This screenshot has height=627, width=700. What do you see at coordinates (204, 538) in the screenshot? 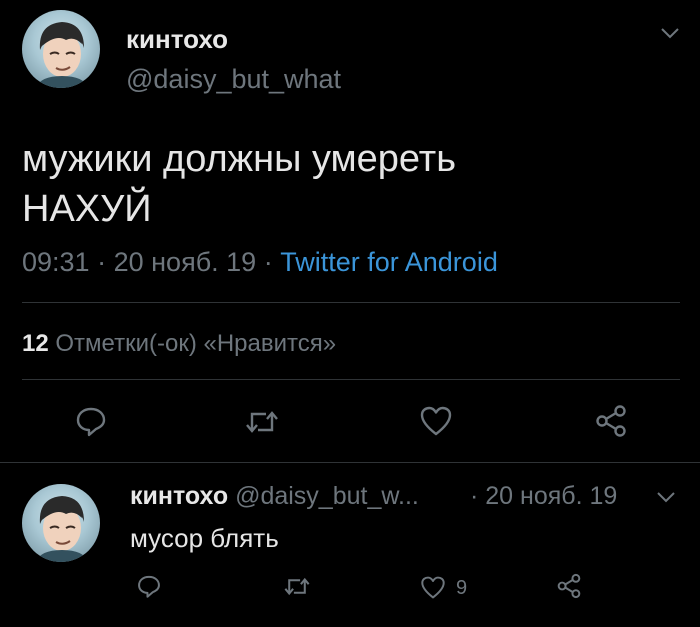
I see `reply-text: мусор блять` at bounding box center [204, 538].